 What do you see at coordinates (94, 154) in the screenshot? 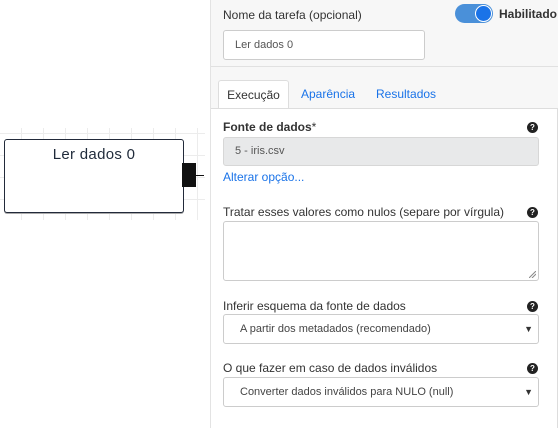
I see `task-node-title: Ler dados 0` at bounding box center [94, 154].